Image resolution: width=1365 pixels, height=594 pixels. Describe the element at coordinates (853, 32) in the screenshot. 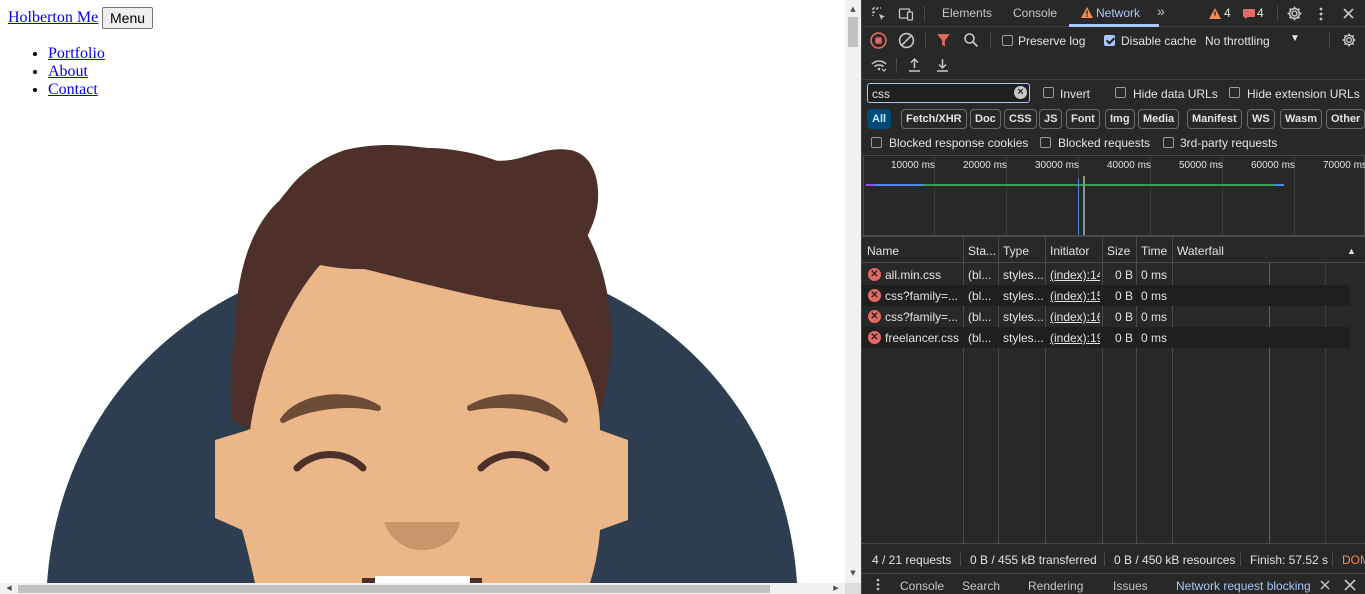

I see `vertical-scroll-thumb` at that location.